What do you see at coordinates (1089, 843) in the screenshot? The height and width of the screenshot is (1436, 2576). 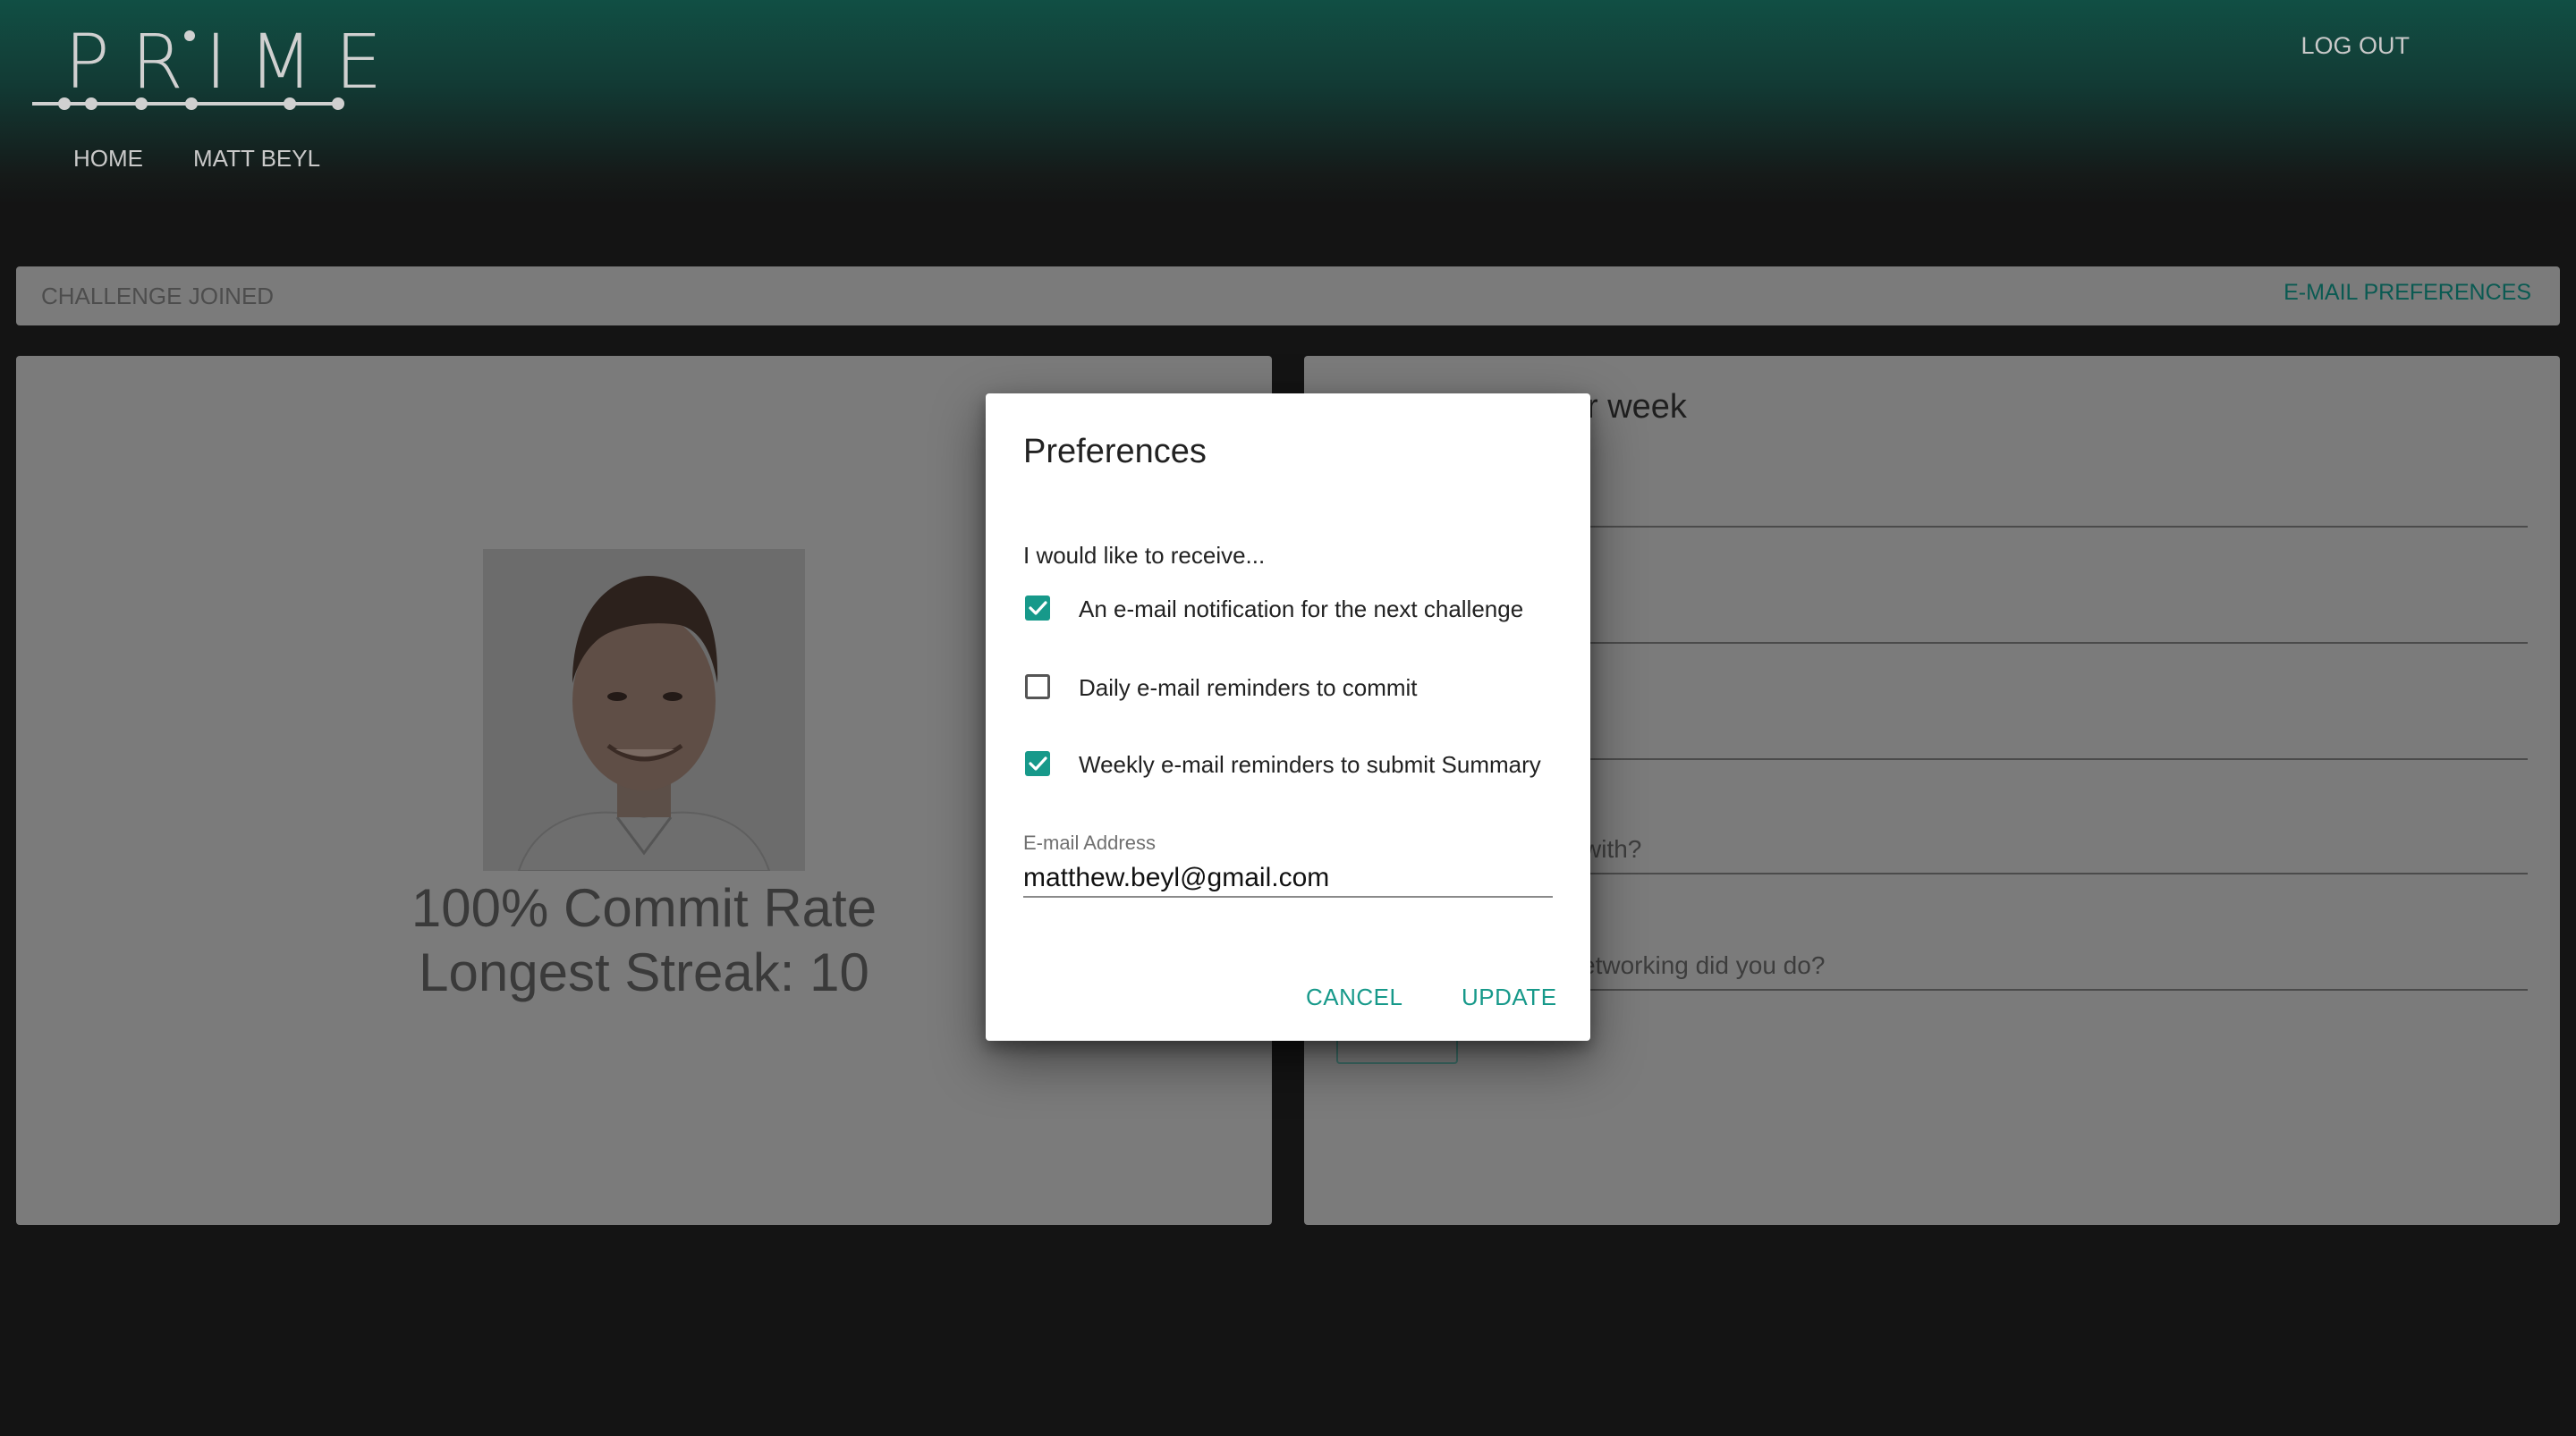 I see `email-field-label: E-mail Address` at bounding box center [1089, 843].